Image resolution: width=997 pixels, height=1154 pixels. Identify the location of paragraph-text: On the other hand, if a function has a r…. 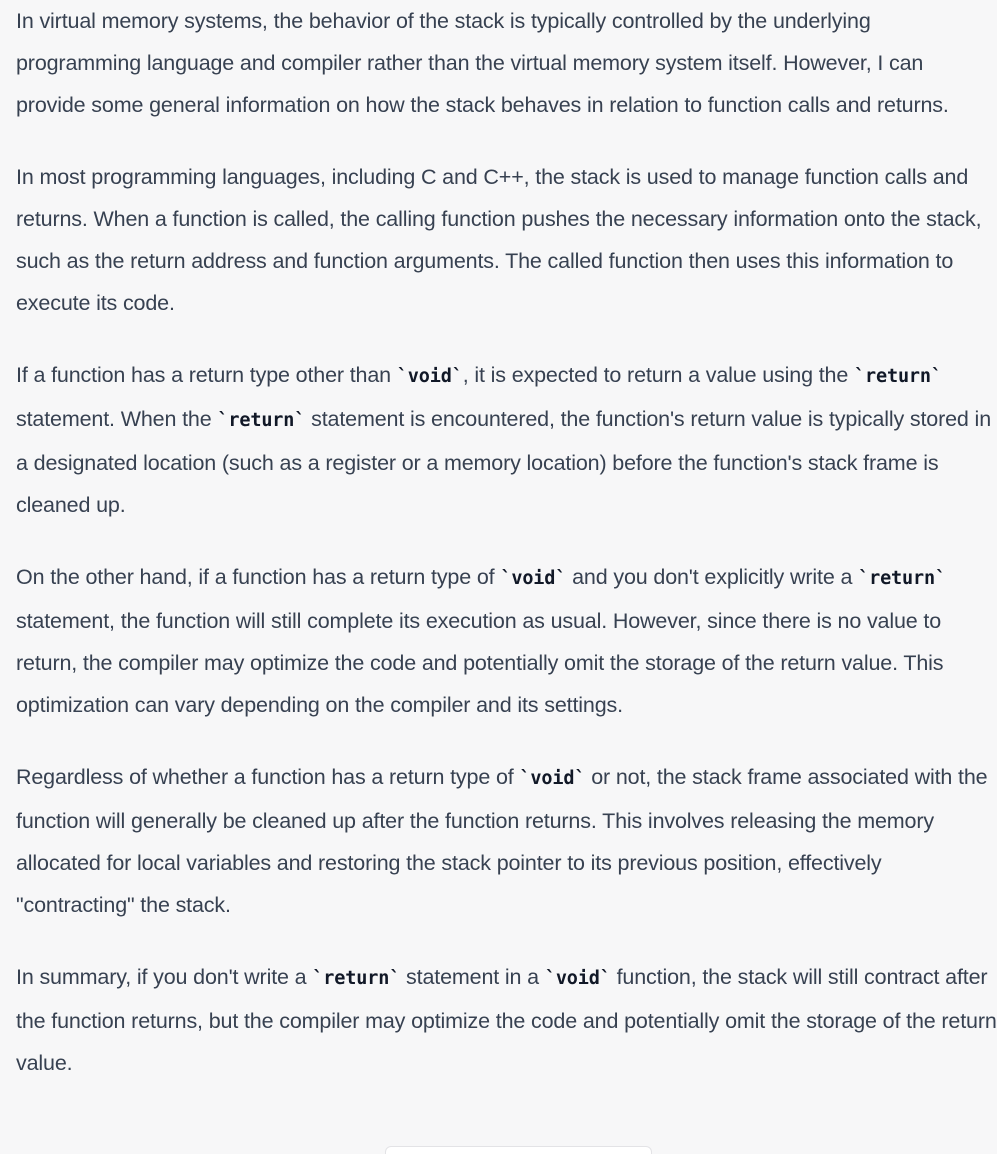
(258, 577).